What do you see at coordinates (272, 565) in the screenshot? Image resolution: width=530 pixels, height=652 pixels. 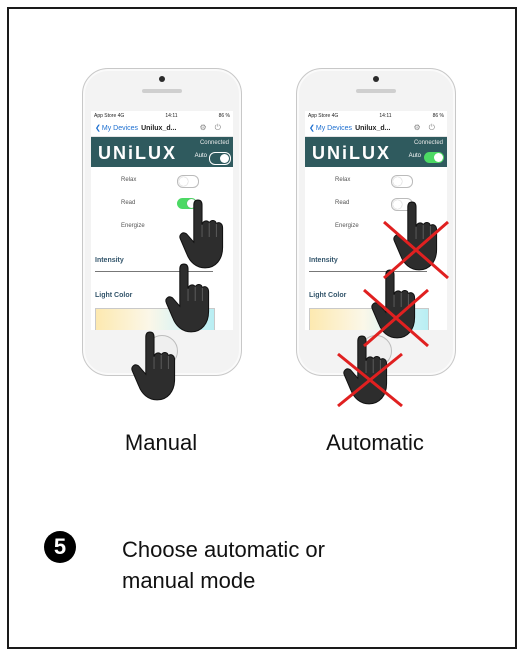 I see `step-instruction: Choose automatic or manual mode` at bounding box center [272, 565].